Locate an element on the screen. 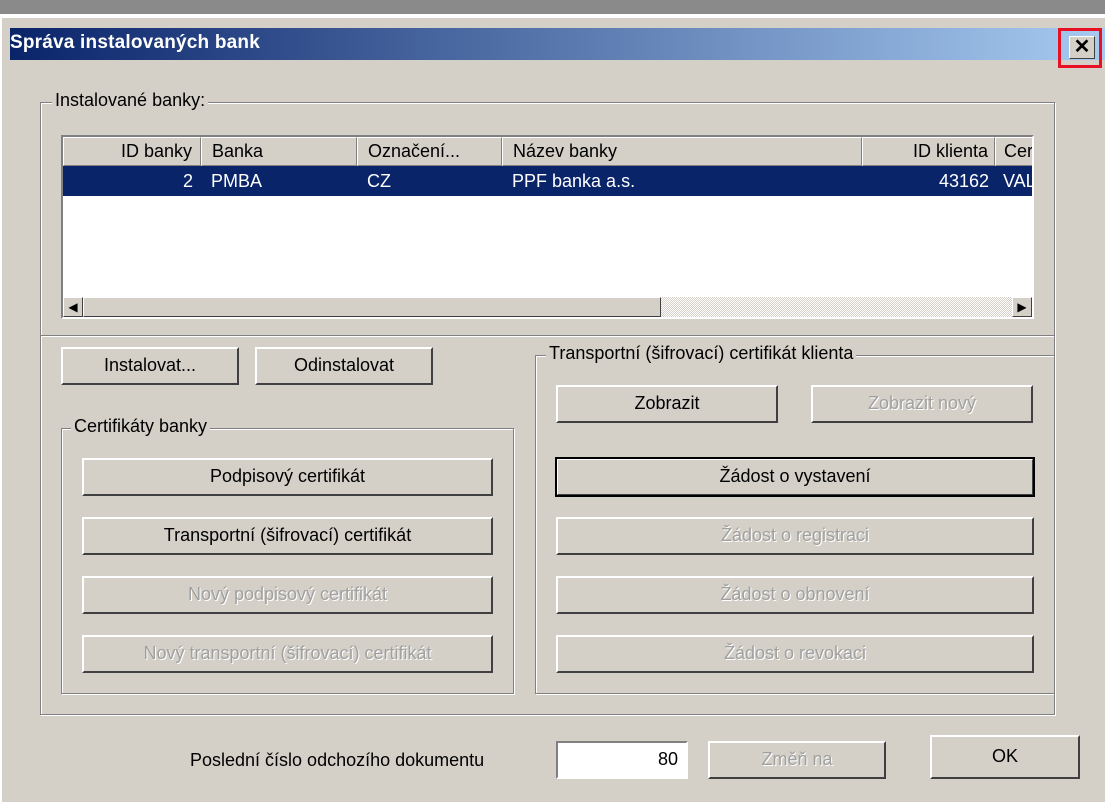 The height and width of the screenshot is (802, 1105). close-button: ✕ is located at coordinates (1082, 47).